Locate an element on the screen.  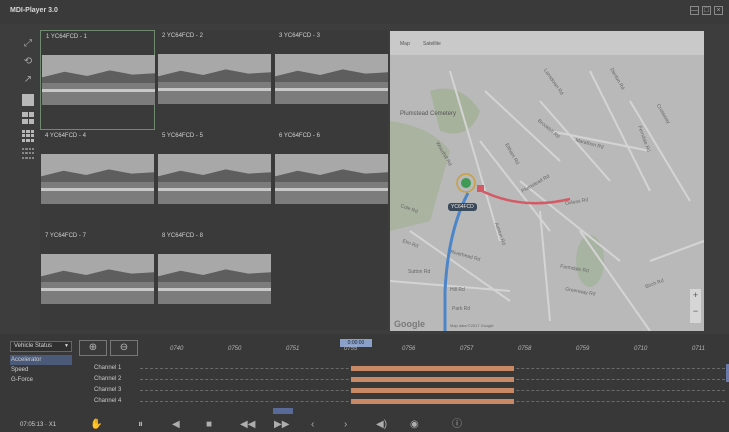
camera-label: 8 YC64FCD - 8 is located at coordinates (182, 236).